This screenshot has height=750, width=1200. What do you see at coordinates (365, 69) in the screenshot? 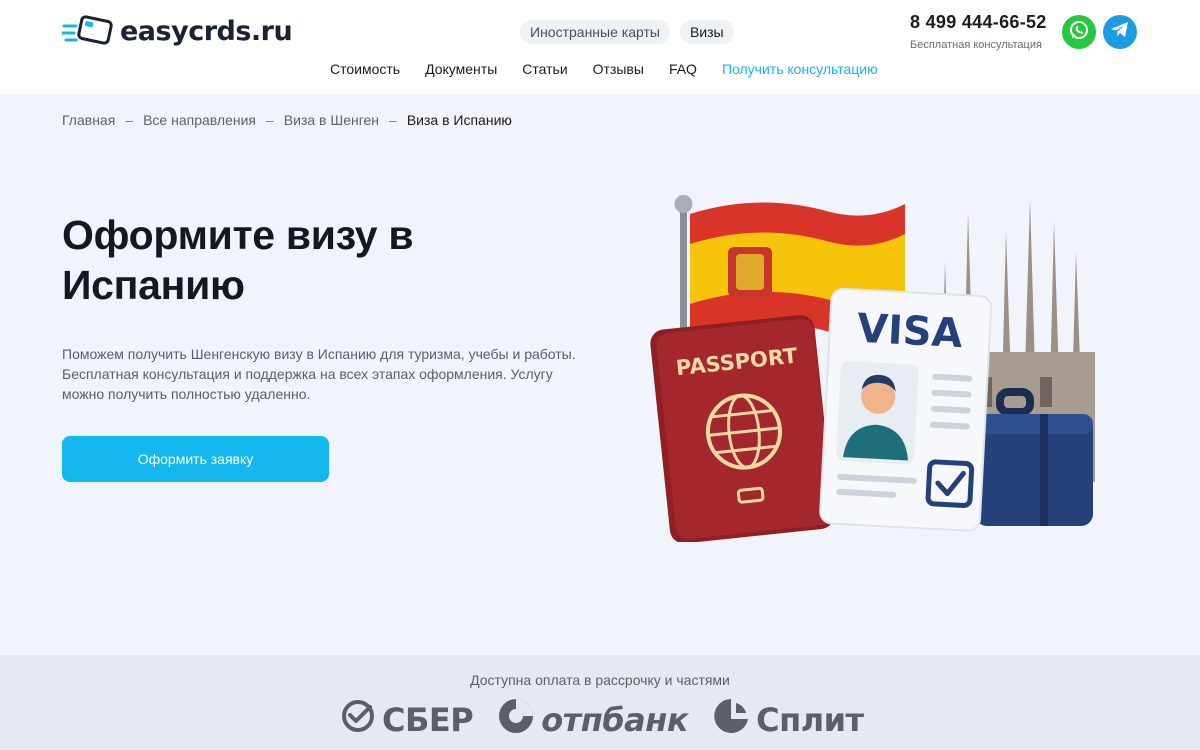
I see `nav-cost: Стоимость` at bounding box center [365, 69].